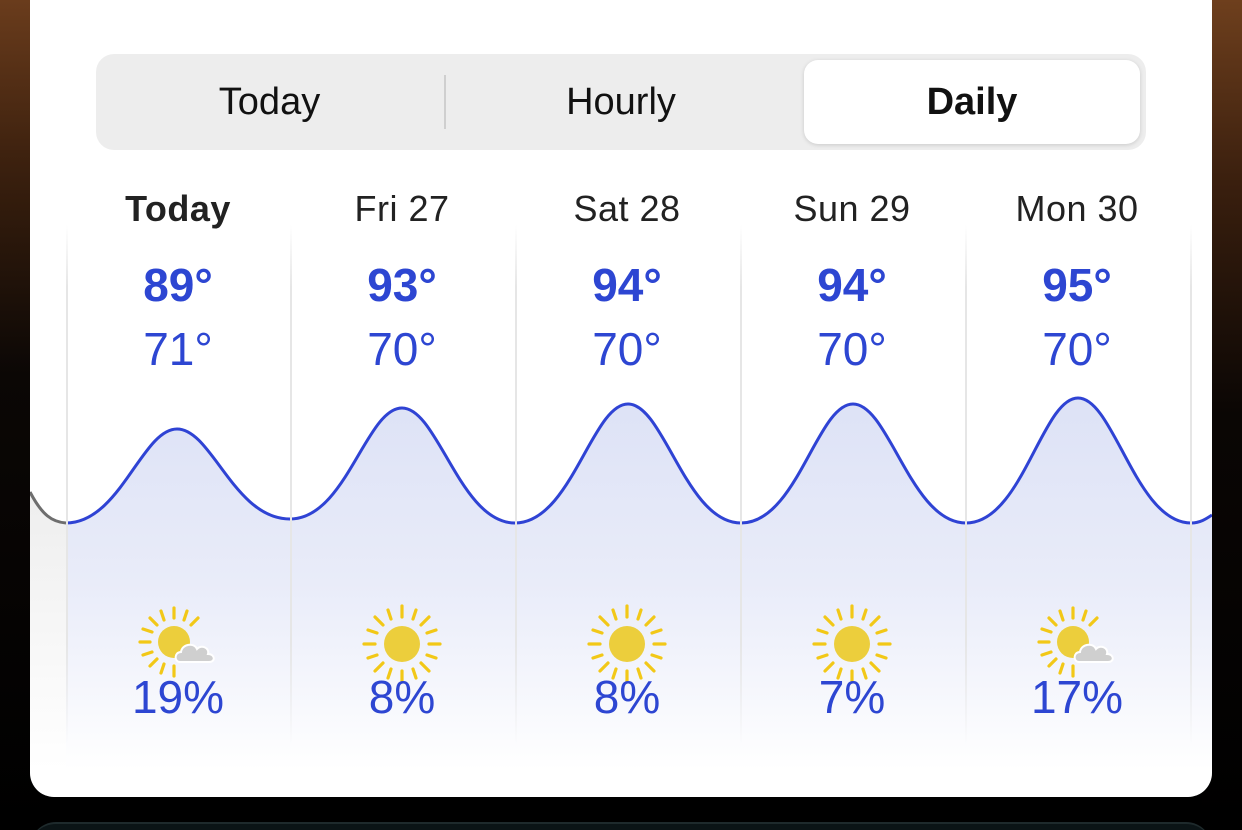 The height and width of the screenshot is (830, 1242). Describe the element at coordinates (1077, 697) in the screenshot. I see `precip-chance: 17%` at that location.